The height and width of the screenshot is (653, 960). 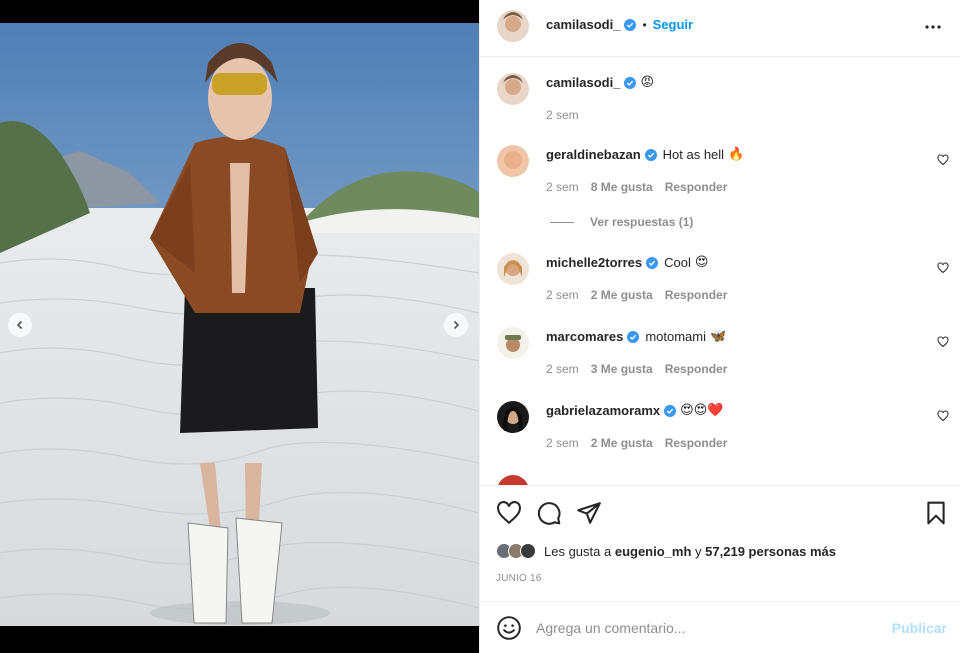 I want to click on bookmark-icon, so click(x=936, y=513).